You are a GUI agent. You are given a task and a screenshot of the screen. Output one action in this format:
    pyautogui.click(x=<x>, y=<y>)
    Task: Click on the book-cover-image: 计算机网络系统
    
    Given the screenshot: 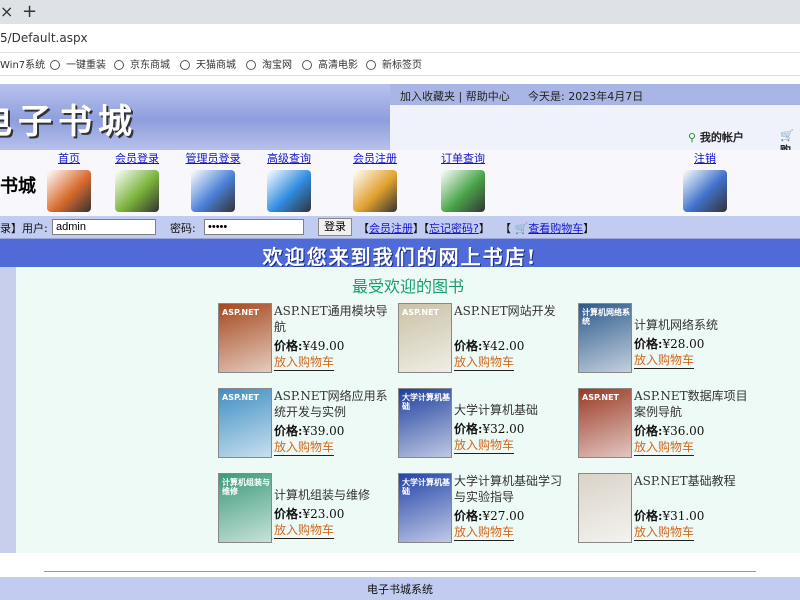 What is the action you would take?
    pyautogui.click(x=605, y=338)
    